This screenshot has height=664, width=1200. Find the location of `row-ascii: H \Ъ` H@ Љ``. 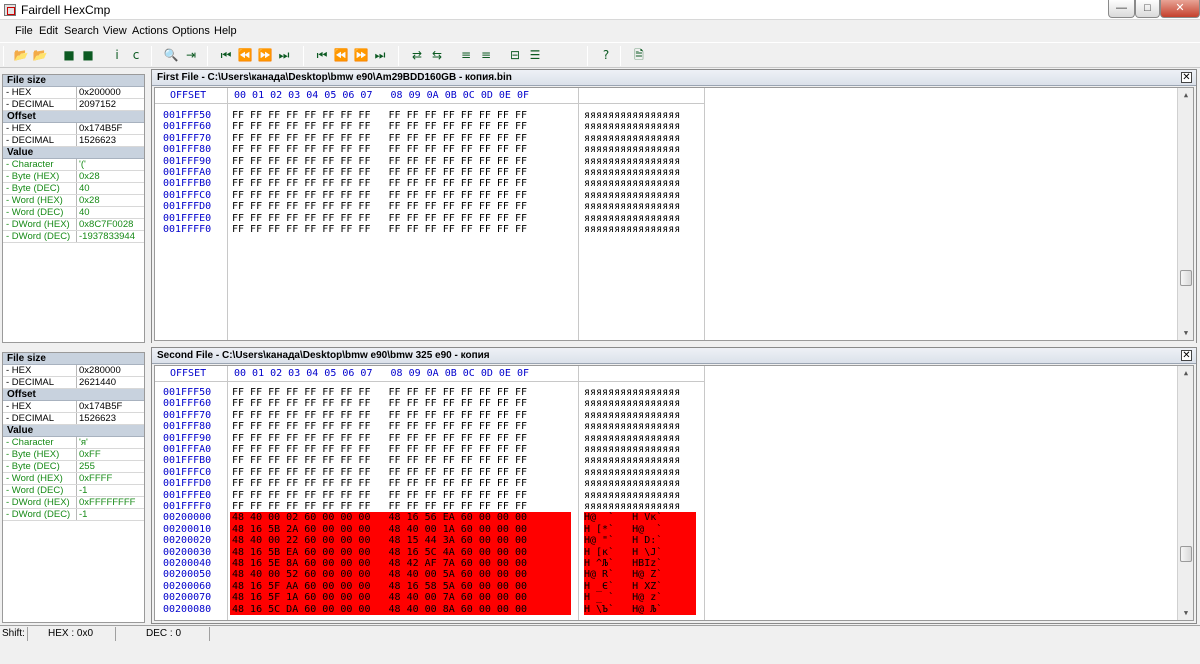

row-ascii: H \Ъ` H@ Љ` is located at coordinates (640, 609).